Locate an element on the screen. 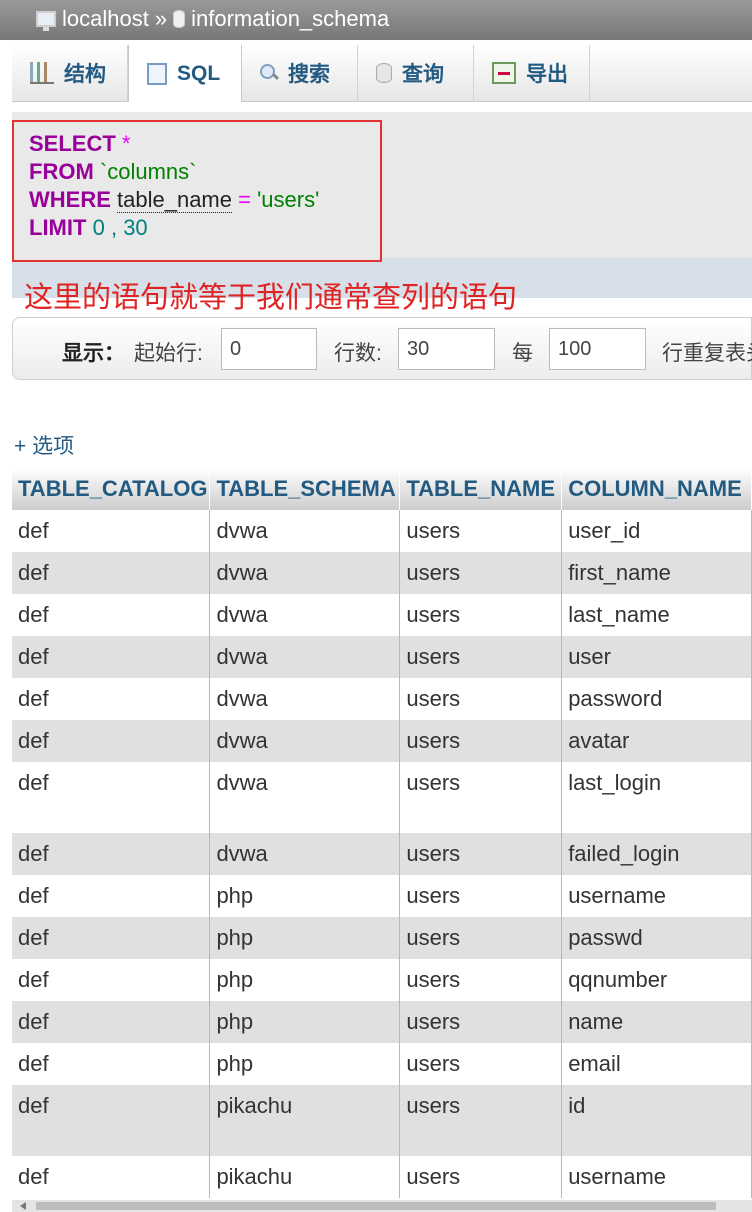 The image size is (752, 1212). table-row: def dvwa users user is located at coordinates (382, 657).